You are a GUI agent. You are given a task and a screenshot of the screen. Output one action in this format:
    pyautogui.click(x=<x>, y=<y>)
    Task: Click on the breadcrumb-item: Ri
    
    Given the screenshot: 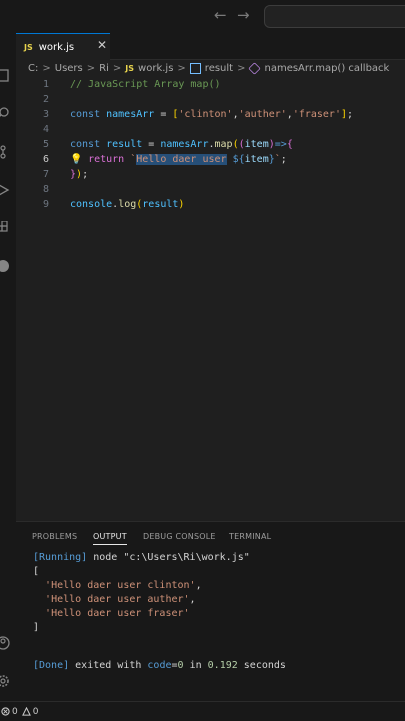 What is the action you would take?
    pyautogui.click(x=104, y=68)
    